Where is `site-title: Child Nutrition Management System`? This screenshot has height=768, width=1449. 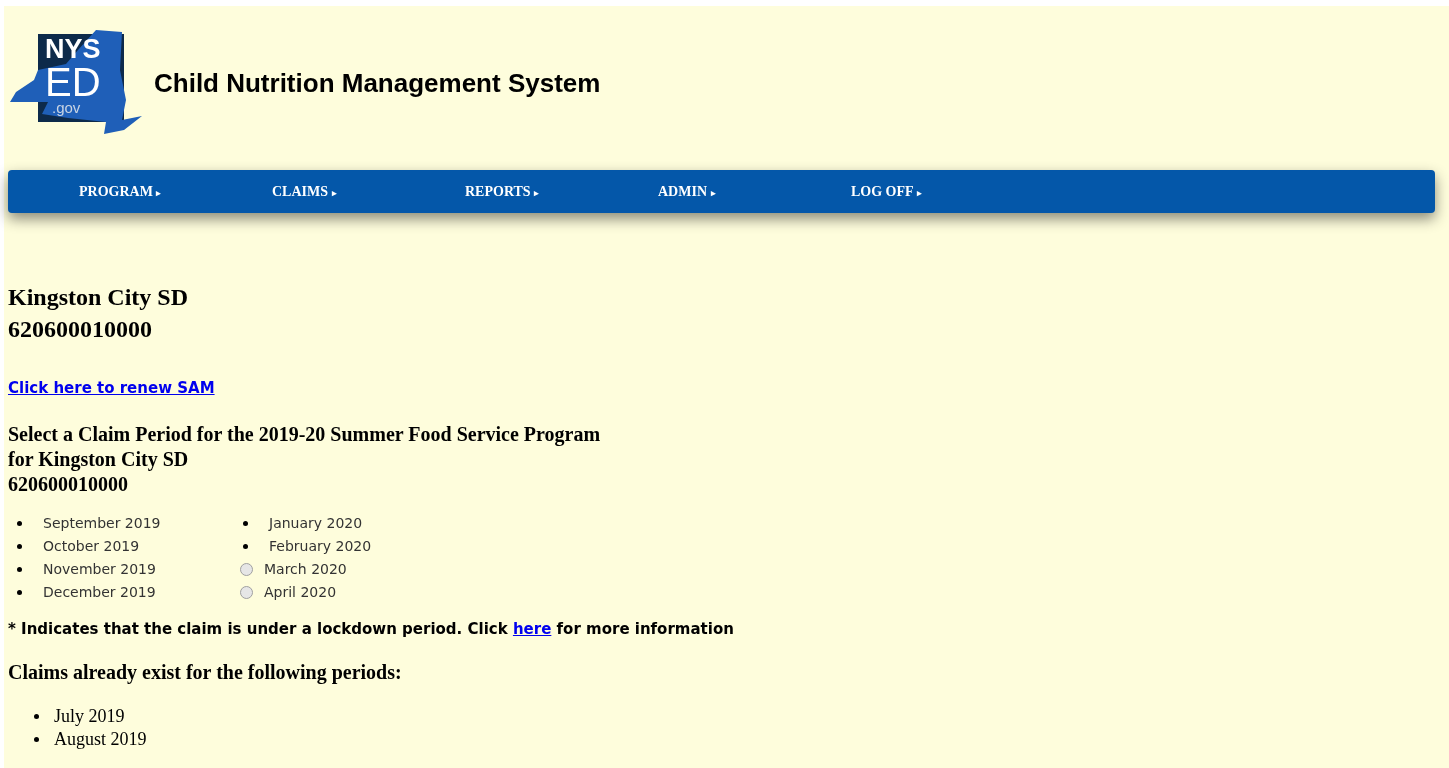
site-title: Child Nutrition Management System is located at coordinates (377, 83).